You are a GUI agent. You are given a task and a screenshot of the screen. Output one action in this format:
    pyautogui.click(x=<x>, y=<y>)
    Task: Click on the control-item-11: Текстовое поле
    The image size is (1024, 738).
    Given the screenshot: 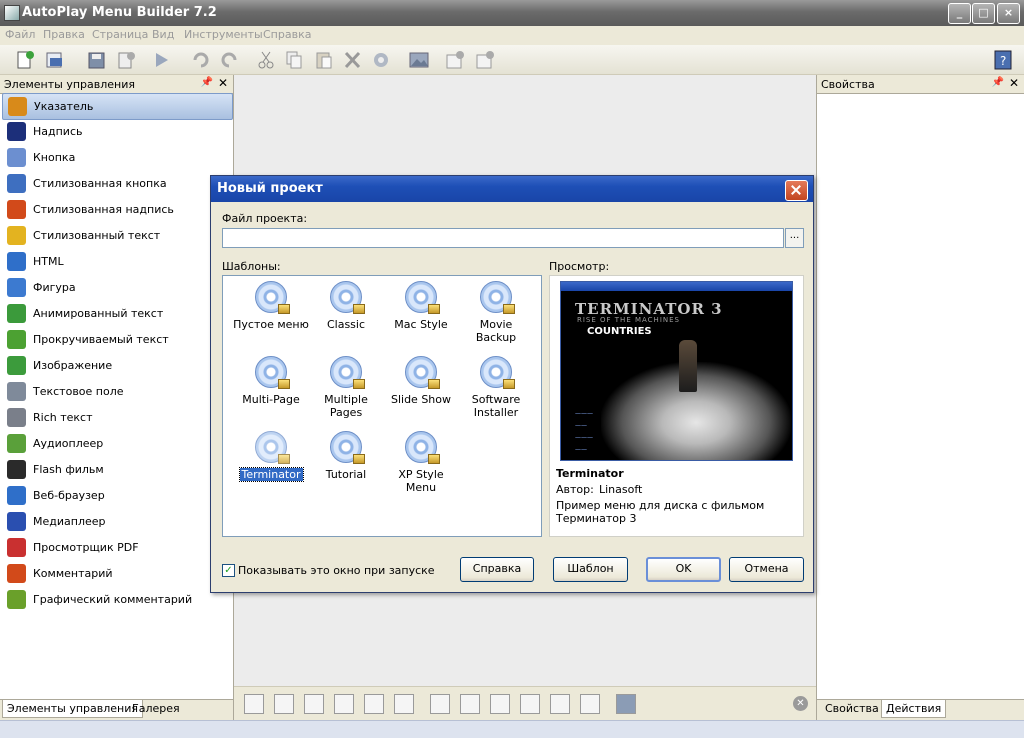 What is the action you would take?
    pyautogui.click(x=116, y=391)
    